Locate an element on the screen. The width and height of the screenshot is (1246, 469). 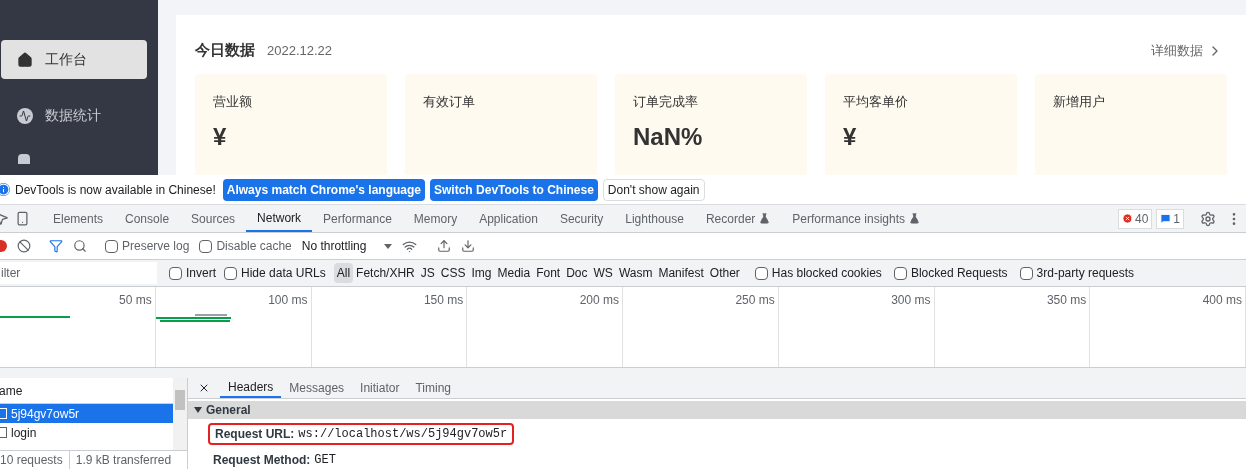
type-filter: JS is located at coordinates (427, 273).